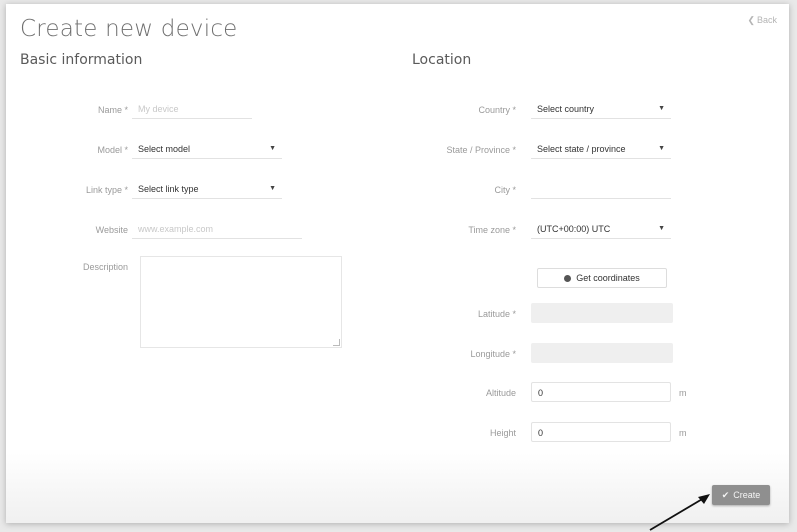 The width and height of the screenshot is (797, 532). Describe the element at coordinates (683, 393) in the screenshot. I see `altitude-unit: m` at that location.